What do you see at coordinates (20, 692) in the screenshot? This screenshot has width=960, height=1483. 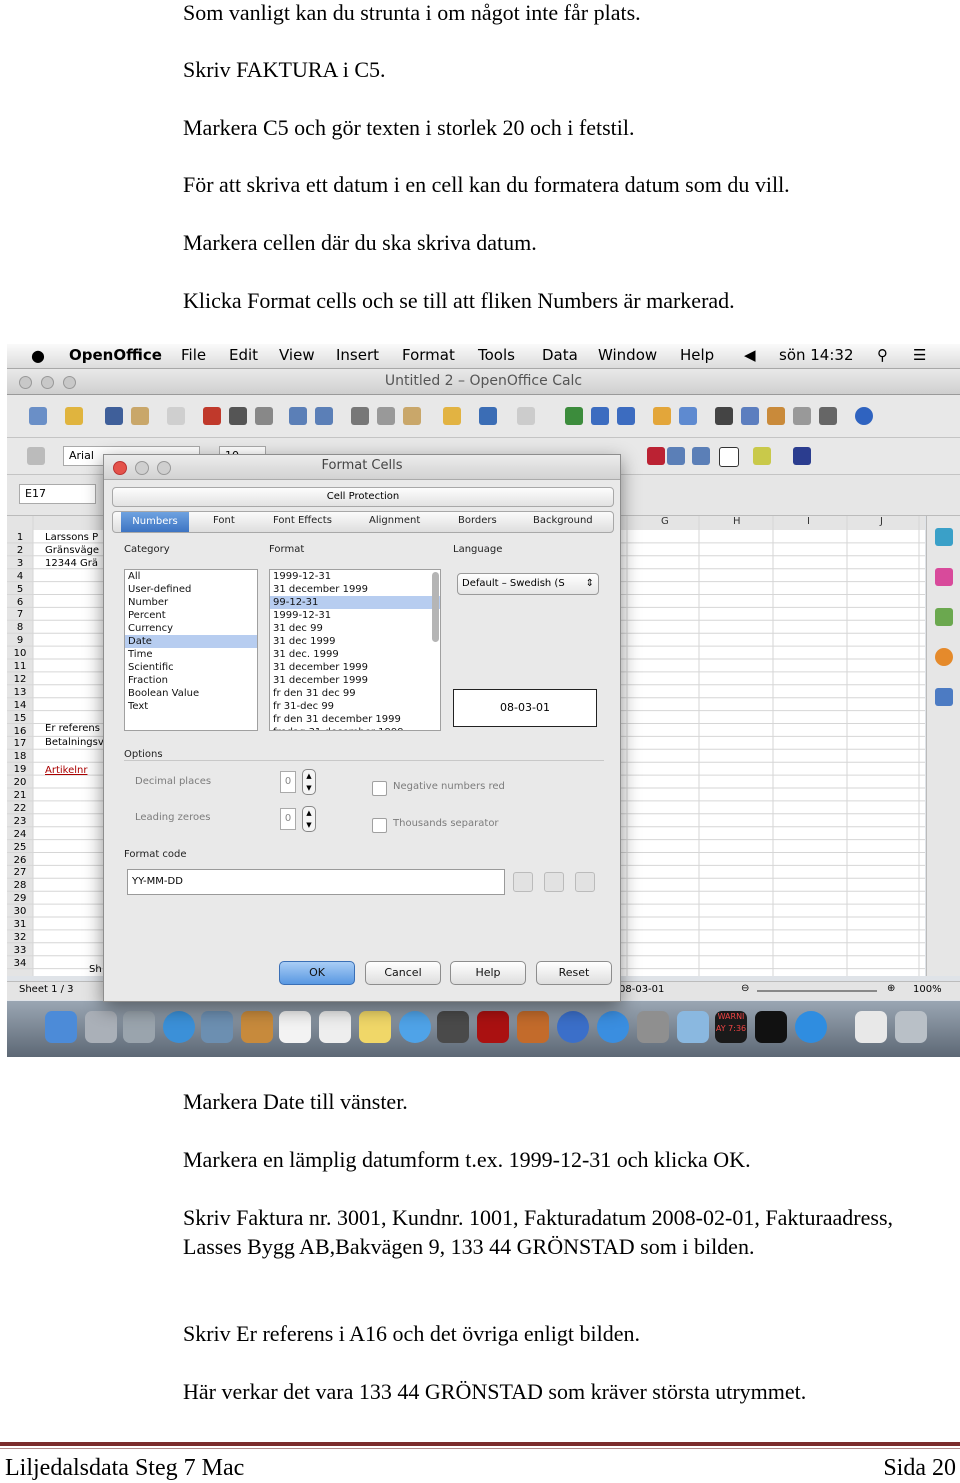 I see `row-header: 13` at bounding box center [20, 692].